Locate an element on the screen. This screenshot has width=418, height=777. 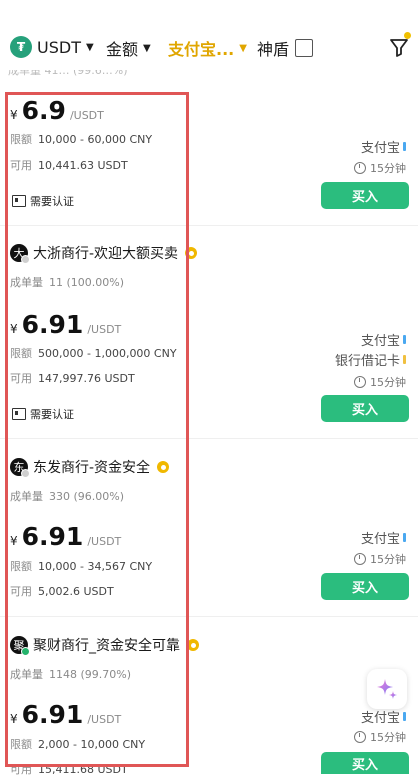
available-row: 可用 10,441.63 USDT is located at coordinates (69, 165).